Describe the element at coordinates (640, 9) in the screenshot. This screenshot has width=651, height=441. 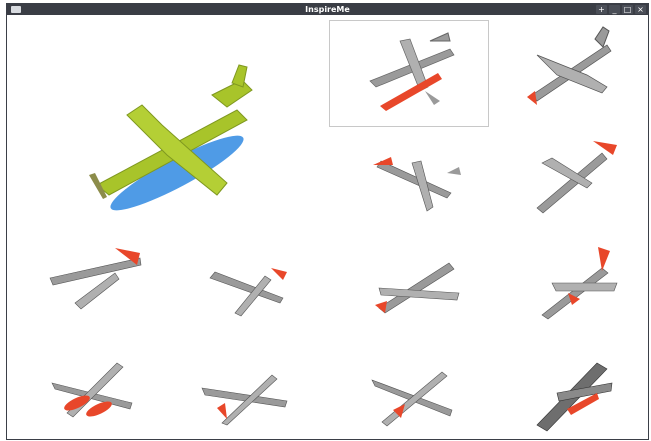
I see `close-button: ×` at that location.